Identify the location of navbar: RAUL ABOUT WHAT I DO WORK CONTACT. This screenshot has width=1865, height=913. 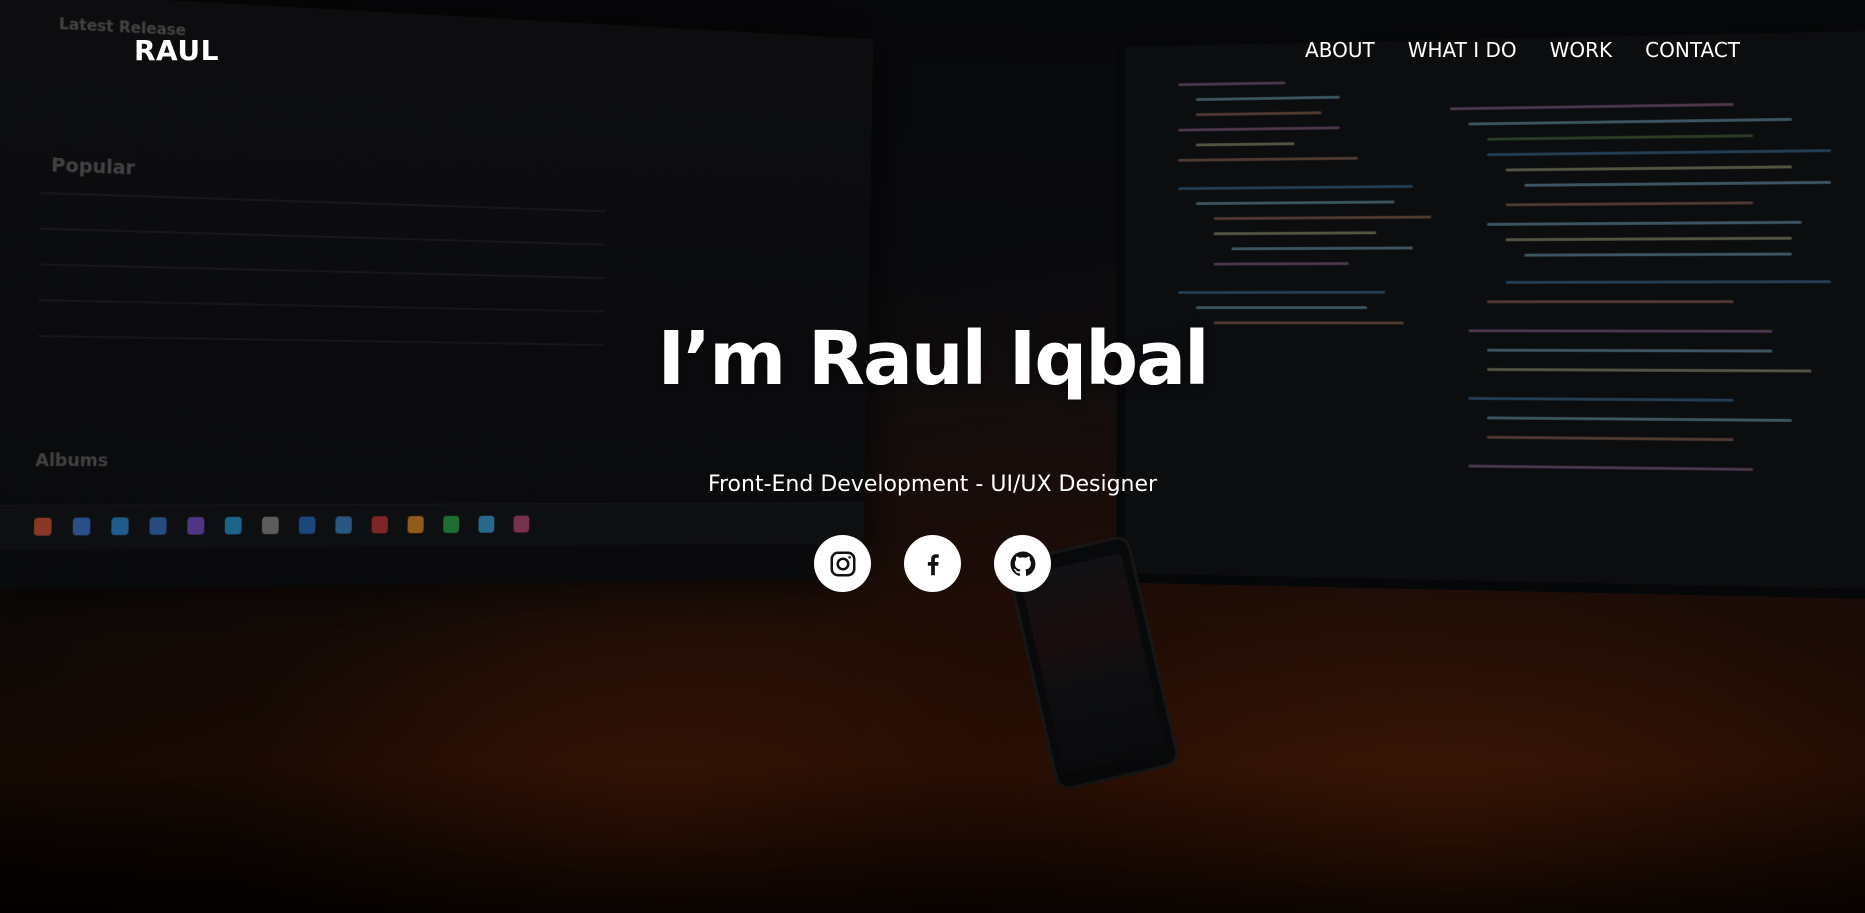
(932, 50).